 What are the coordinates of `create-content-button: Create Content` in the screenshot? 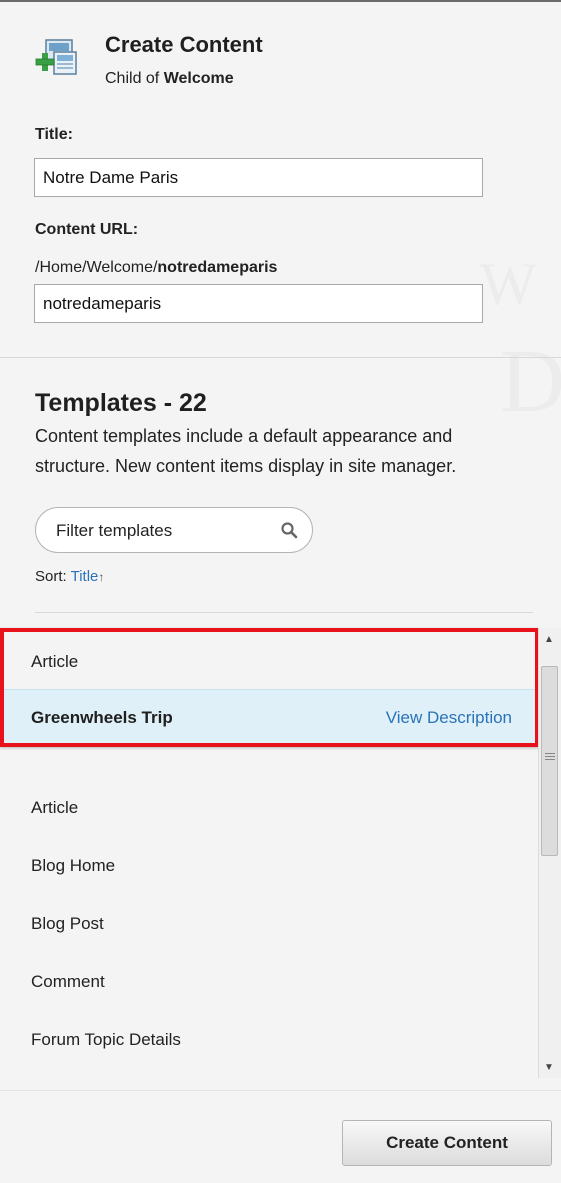 It's located at (447, 1143).